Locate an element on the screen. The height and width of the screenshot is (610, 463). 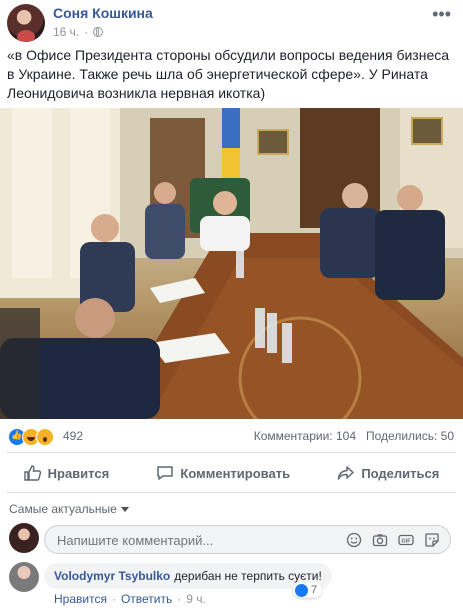
current-user-avatar is located at coordinates (24, 538).